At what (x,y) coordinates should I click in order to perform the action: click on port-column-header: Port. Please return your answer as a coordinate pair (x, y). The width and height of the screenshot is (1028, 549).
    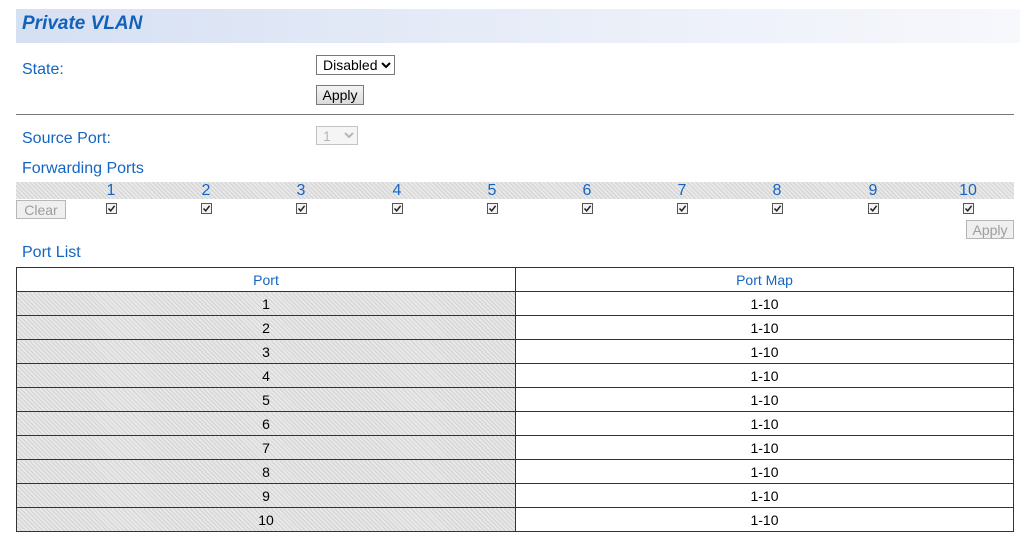
    Looking at the image, I should click on (266, 279).